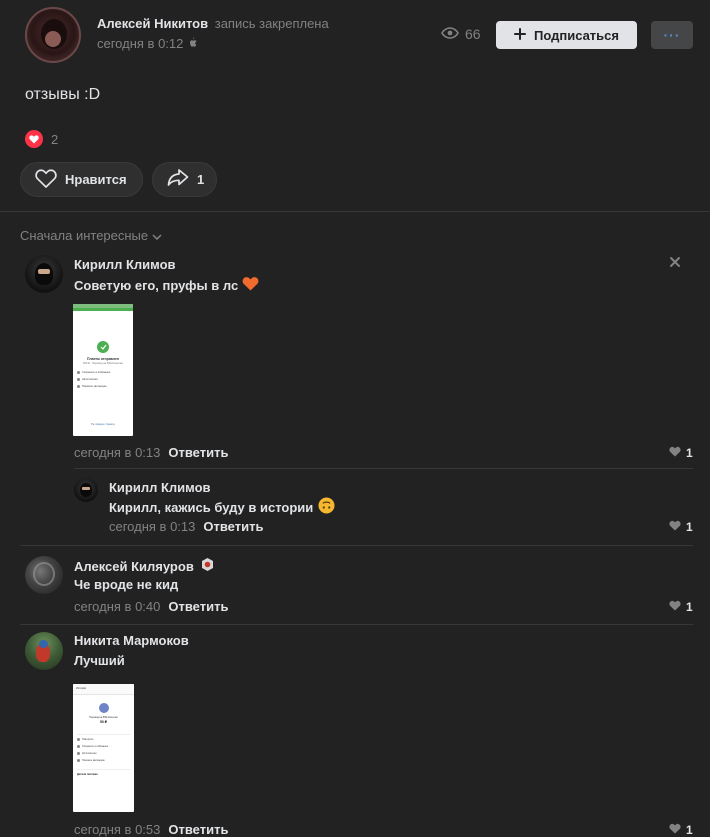 Image resolution: width=710 pixels, height=837 pixels. What do you see at coordinates (213, 23) in the screenshot?
I see `post-author-line: Алексей Никитов запись закреплена` at bounding box center [213, 23].